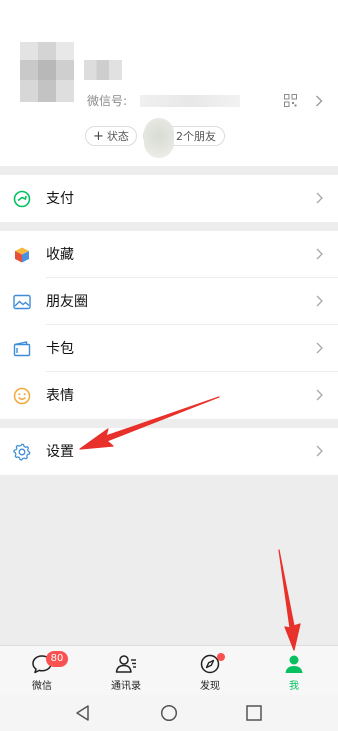  I want to click on menu-label-moments: 朋友圈, so click(67, 302).